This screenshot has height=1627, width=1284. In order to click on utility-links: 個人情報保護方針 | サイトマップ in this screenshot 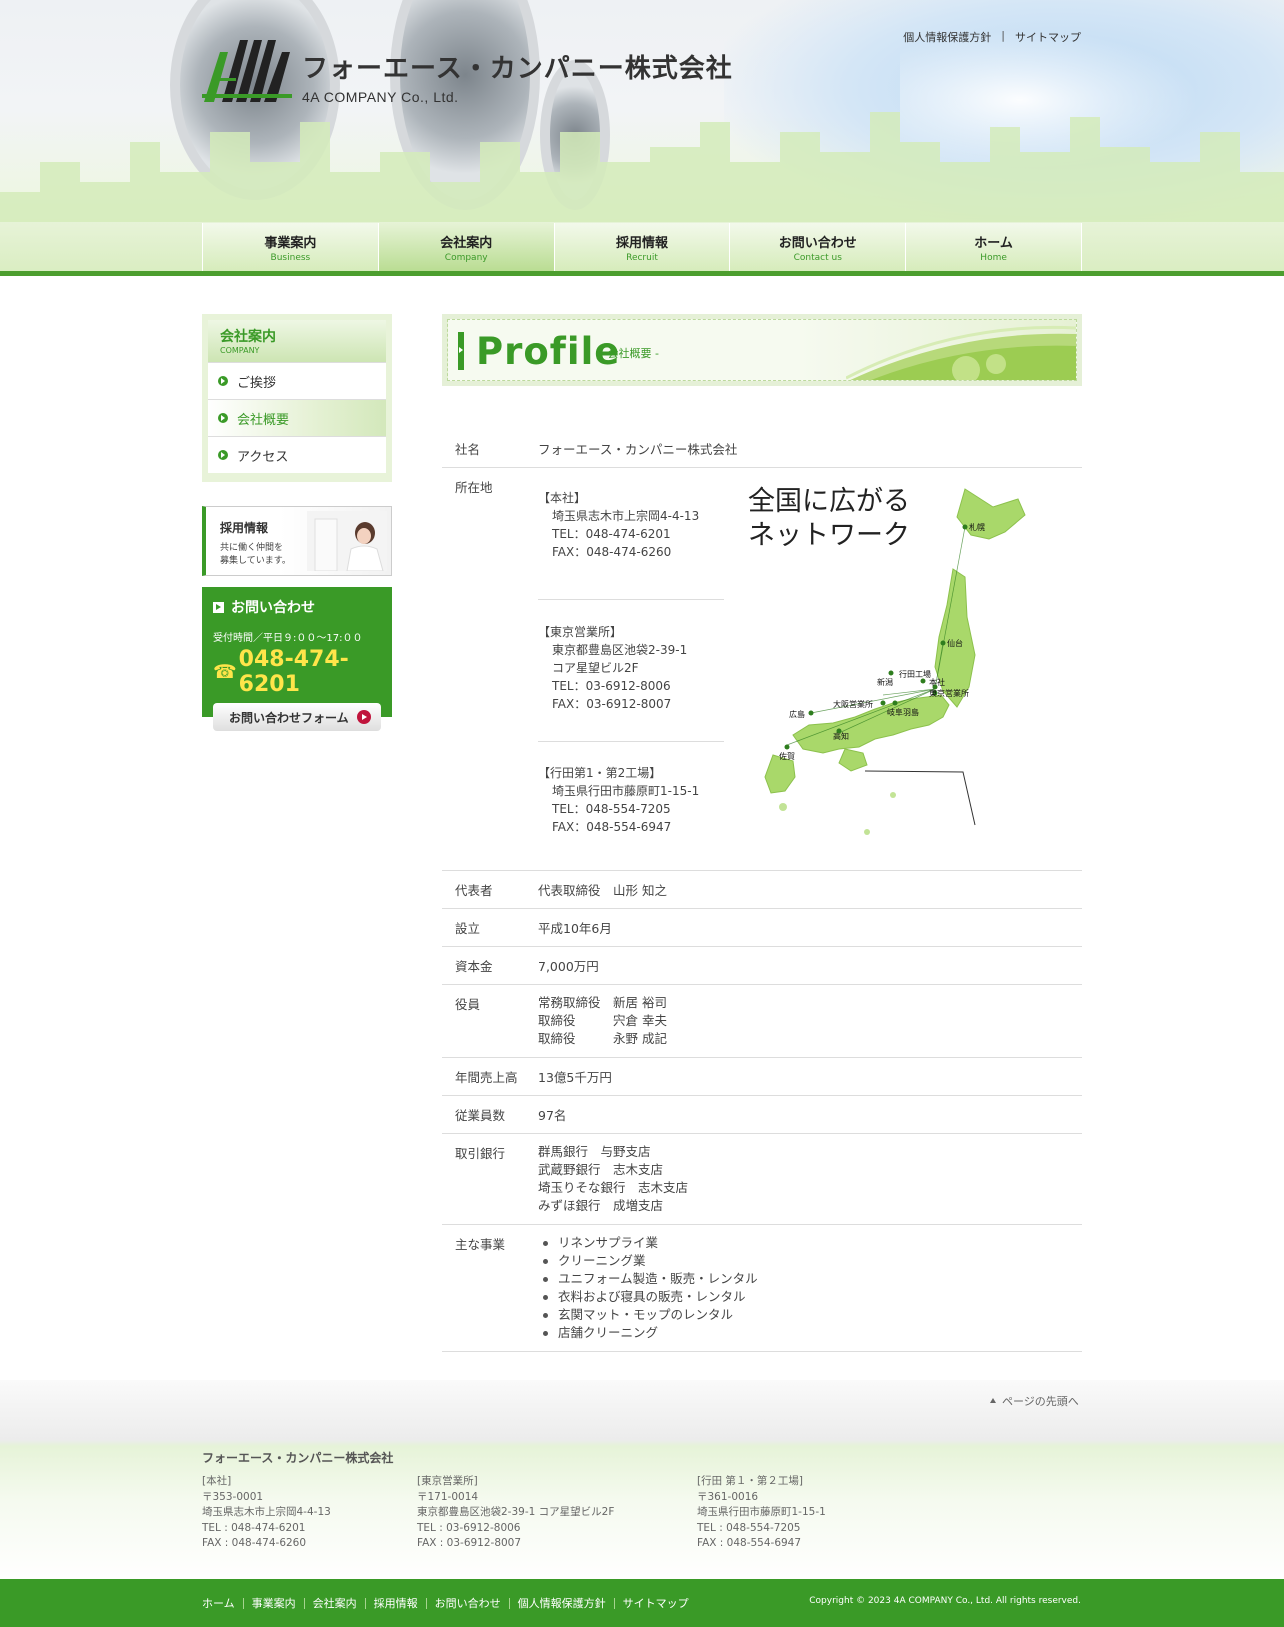, I will do `click(992, 37)`.